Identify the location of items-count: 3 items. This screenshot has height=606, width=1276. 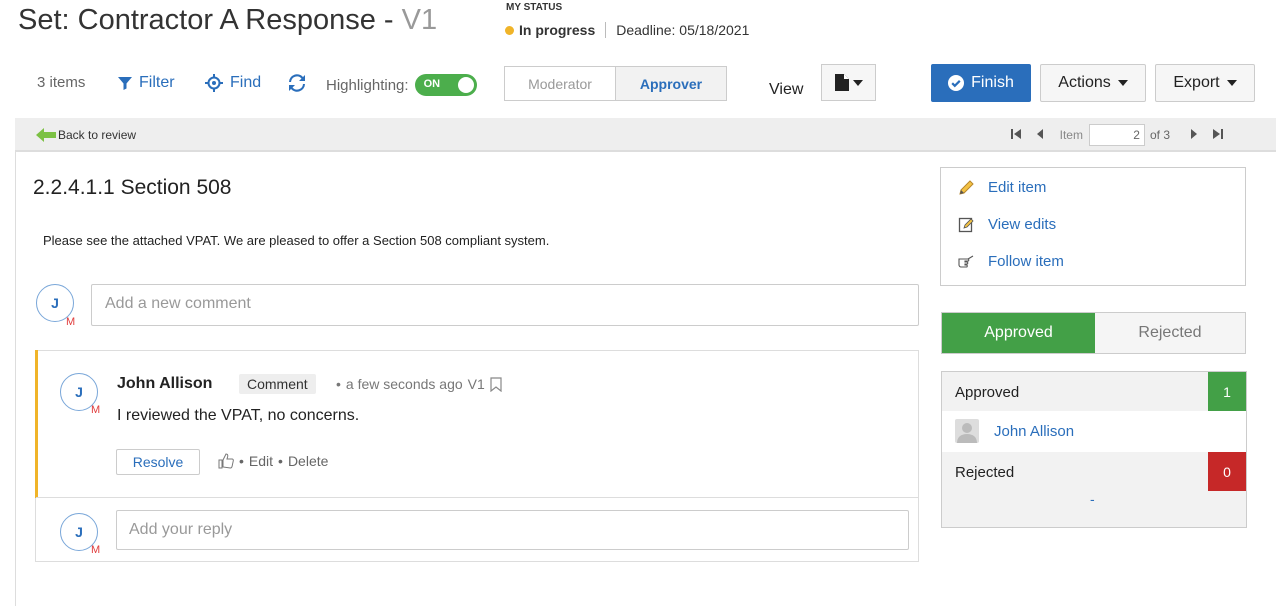
(61, 82).